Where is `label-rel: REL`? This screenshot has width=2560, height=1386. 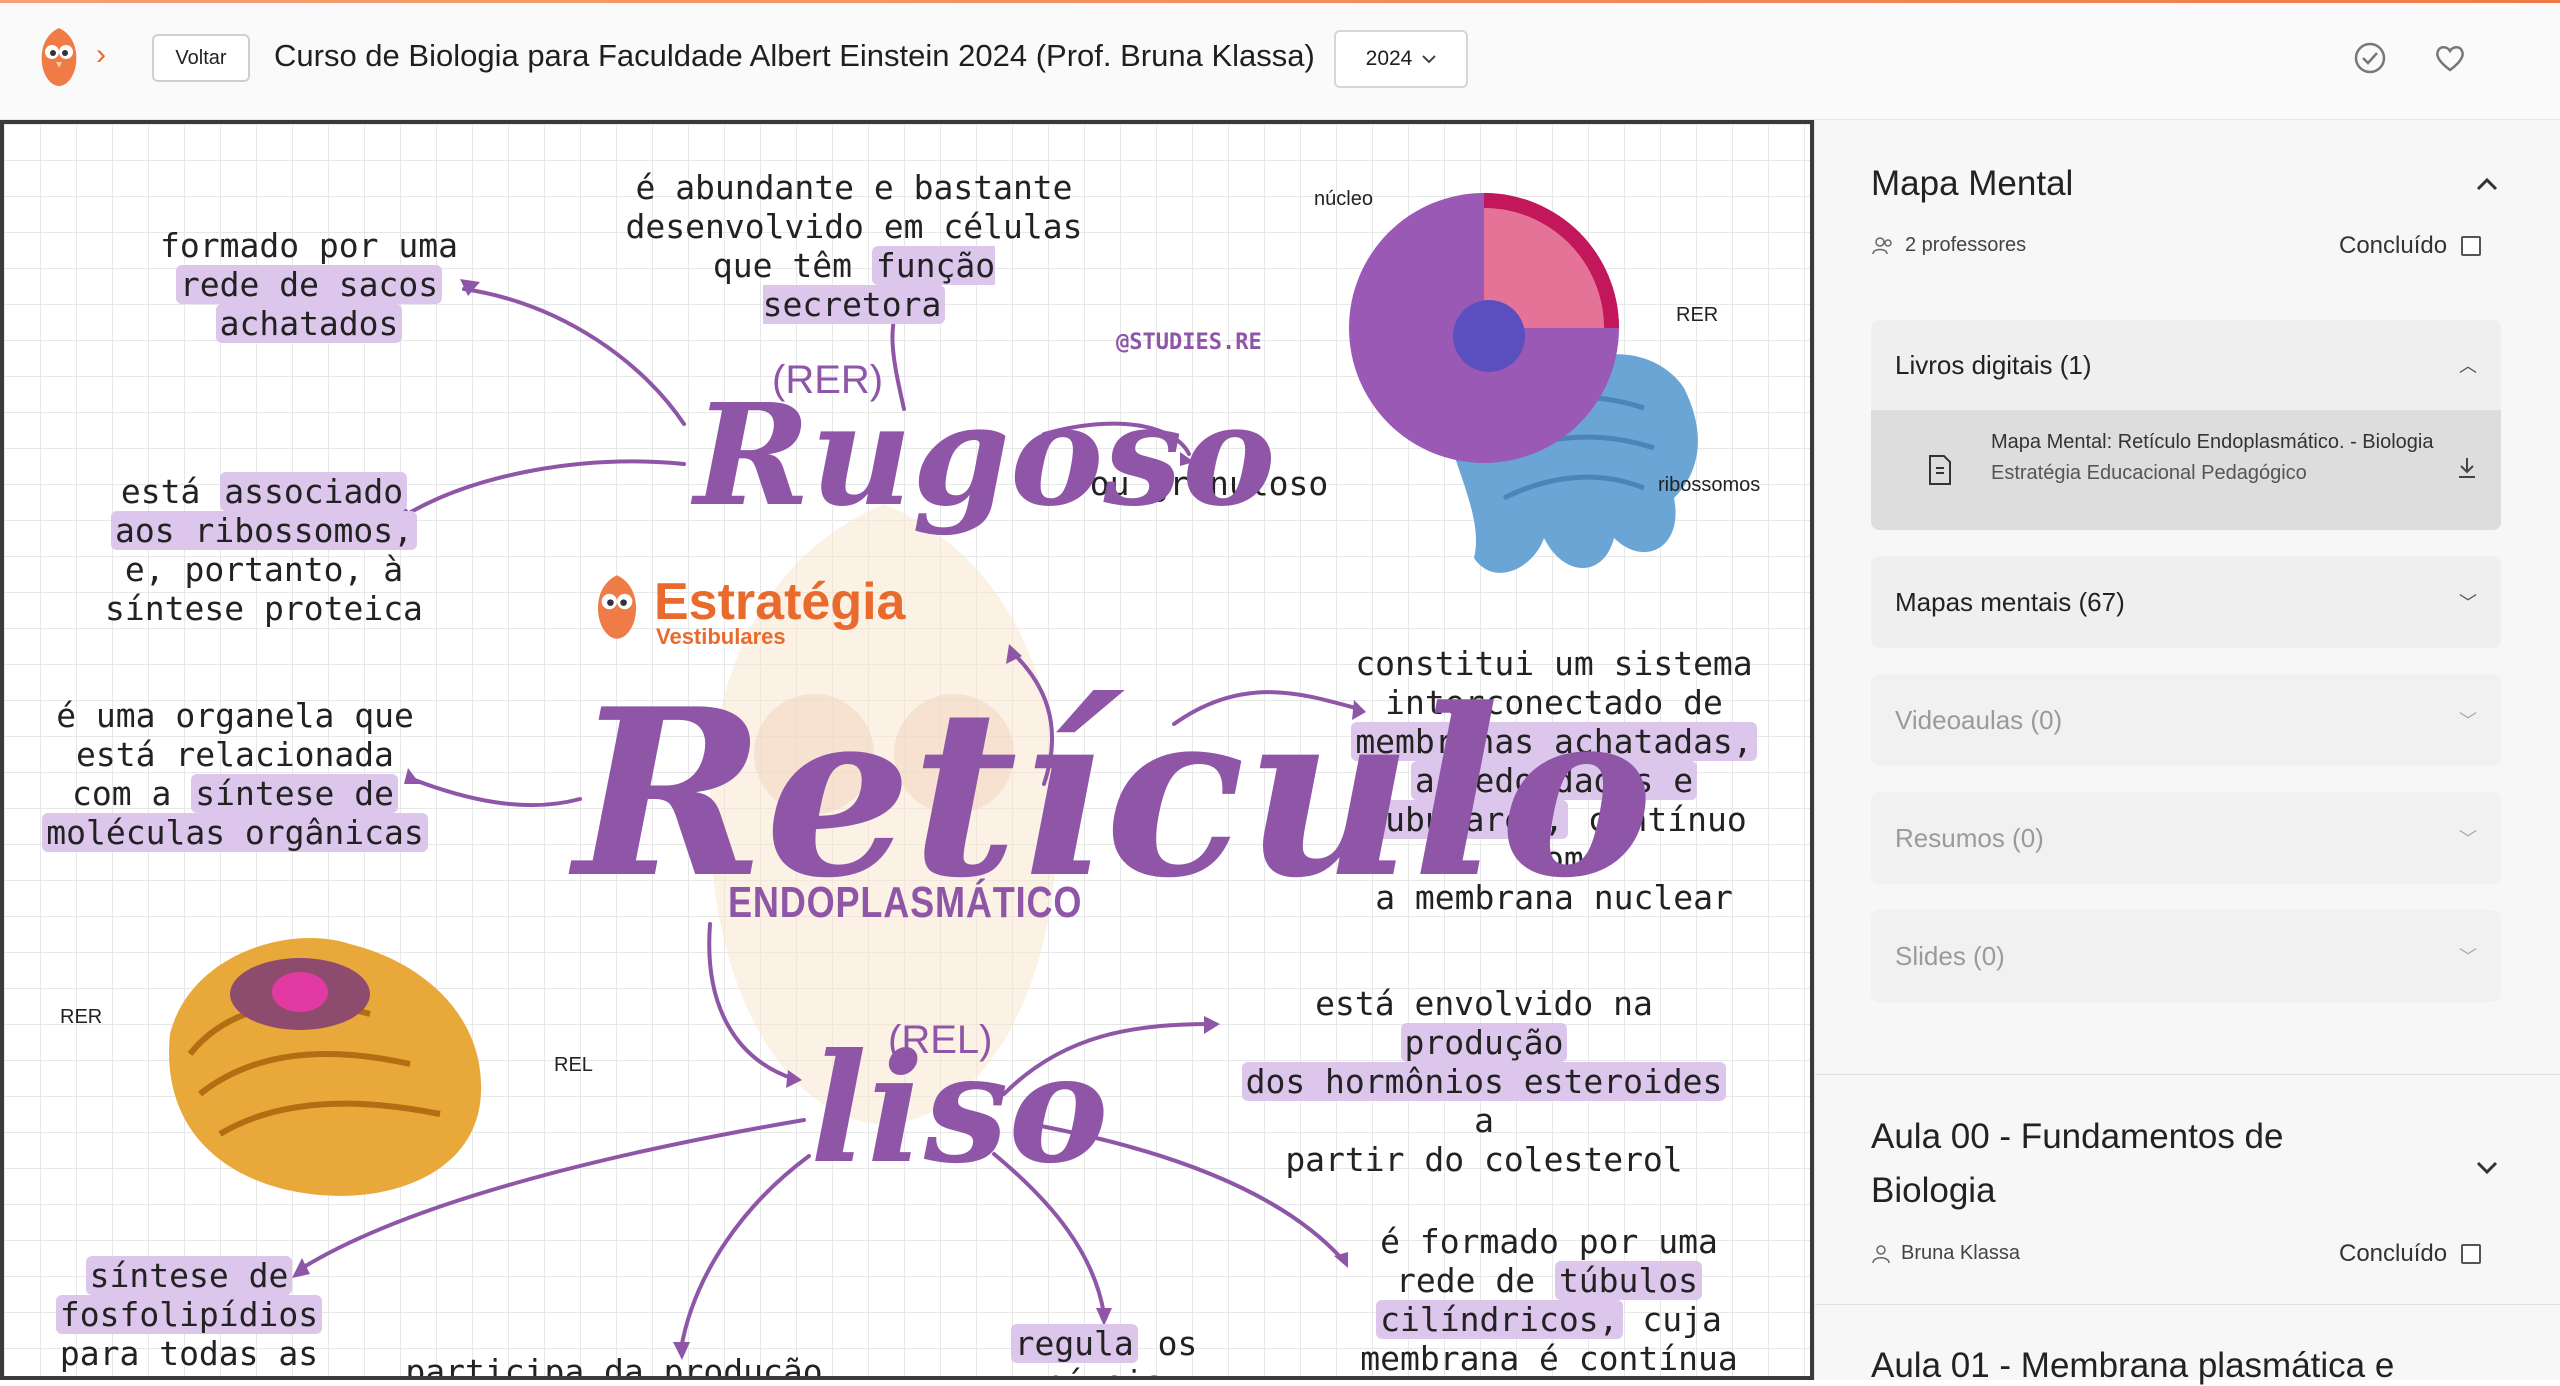 label-rel: REL is located at coordinates (573, 1065).